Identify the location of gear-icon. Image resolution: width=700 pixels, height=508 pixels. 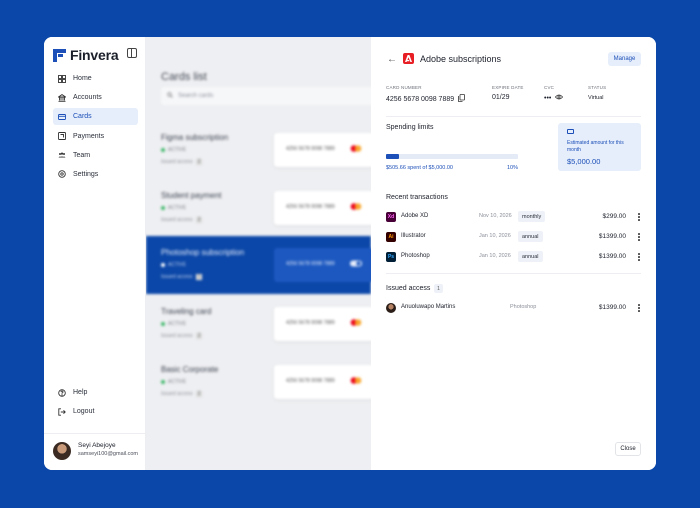
(62, 174).